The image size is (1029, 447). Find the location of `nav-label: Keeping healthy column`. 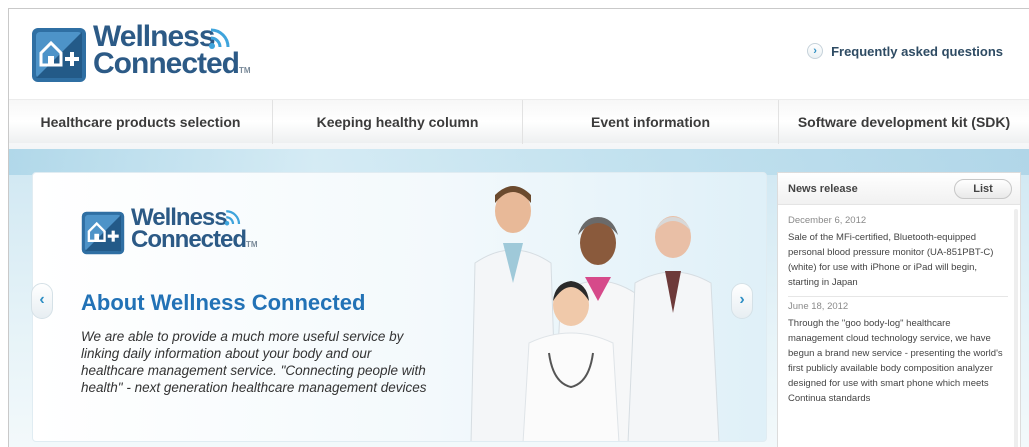

nav-label: Keeping healthy column is located at coordinates (397, 122).